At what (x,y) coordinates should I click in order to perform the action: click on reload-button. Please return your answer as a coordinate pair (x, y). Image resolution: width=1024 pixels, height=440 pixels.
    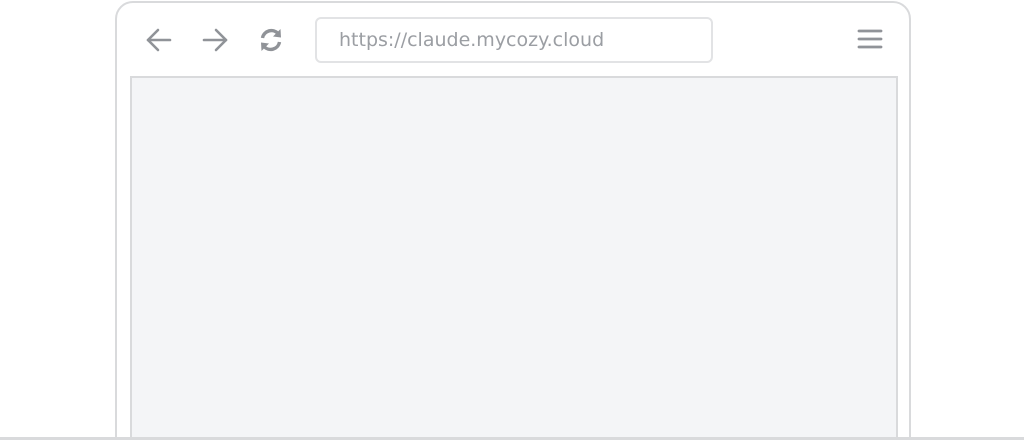
    Looking at the image, I should click on (271, 40).